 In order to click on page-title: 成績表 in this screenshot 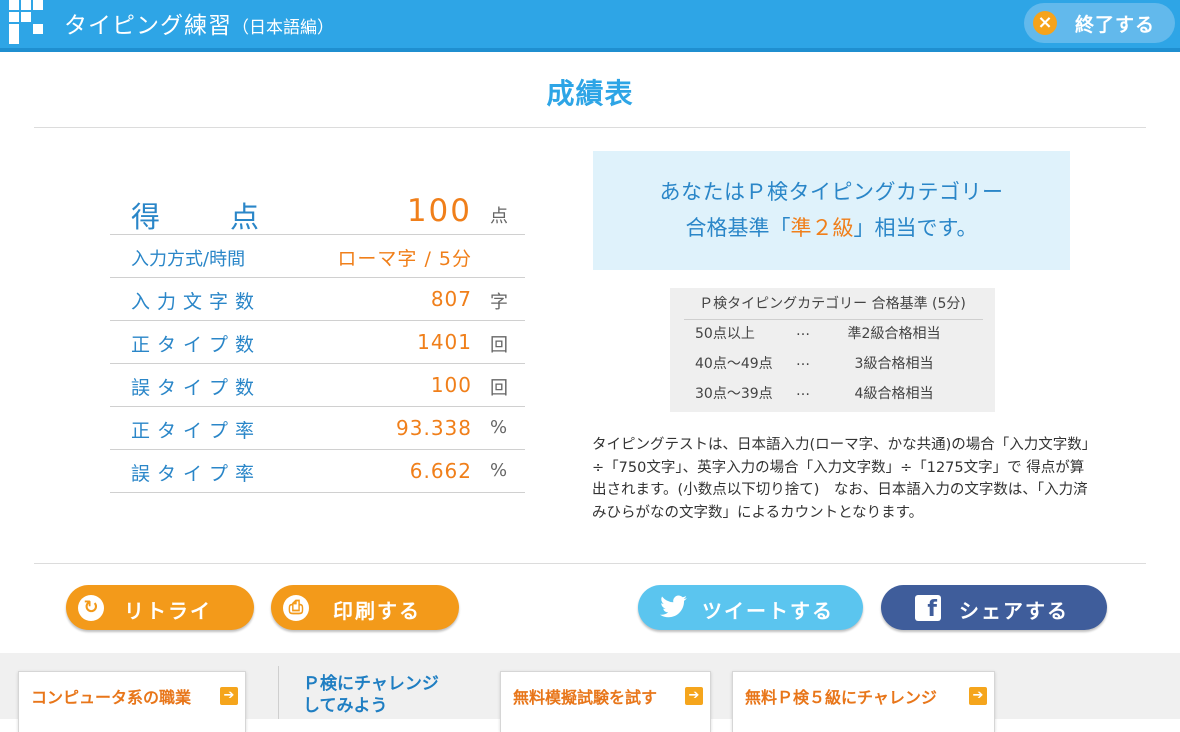, I will do `click(590, 93)`.